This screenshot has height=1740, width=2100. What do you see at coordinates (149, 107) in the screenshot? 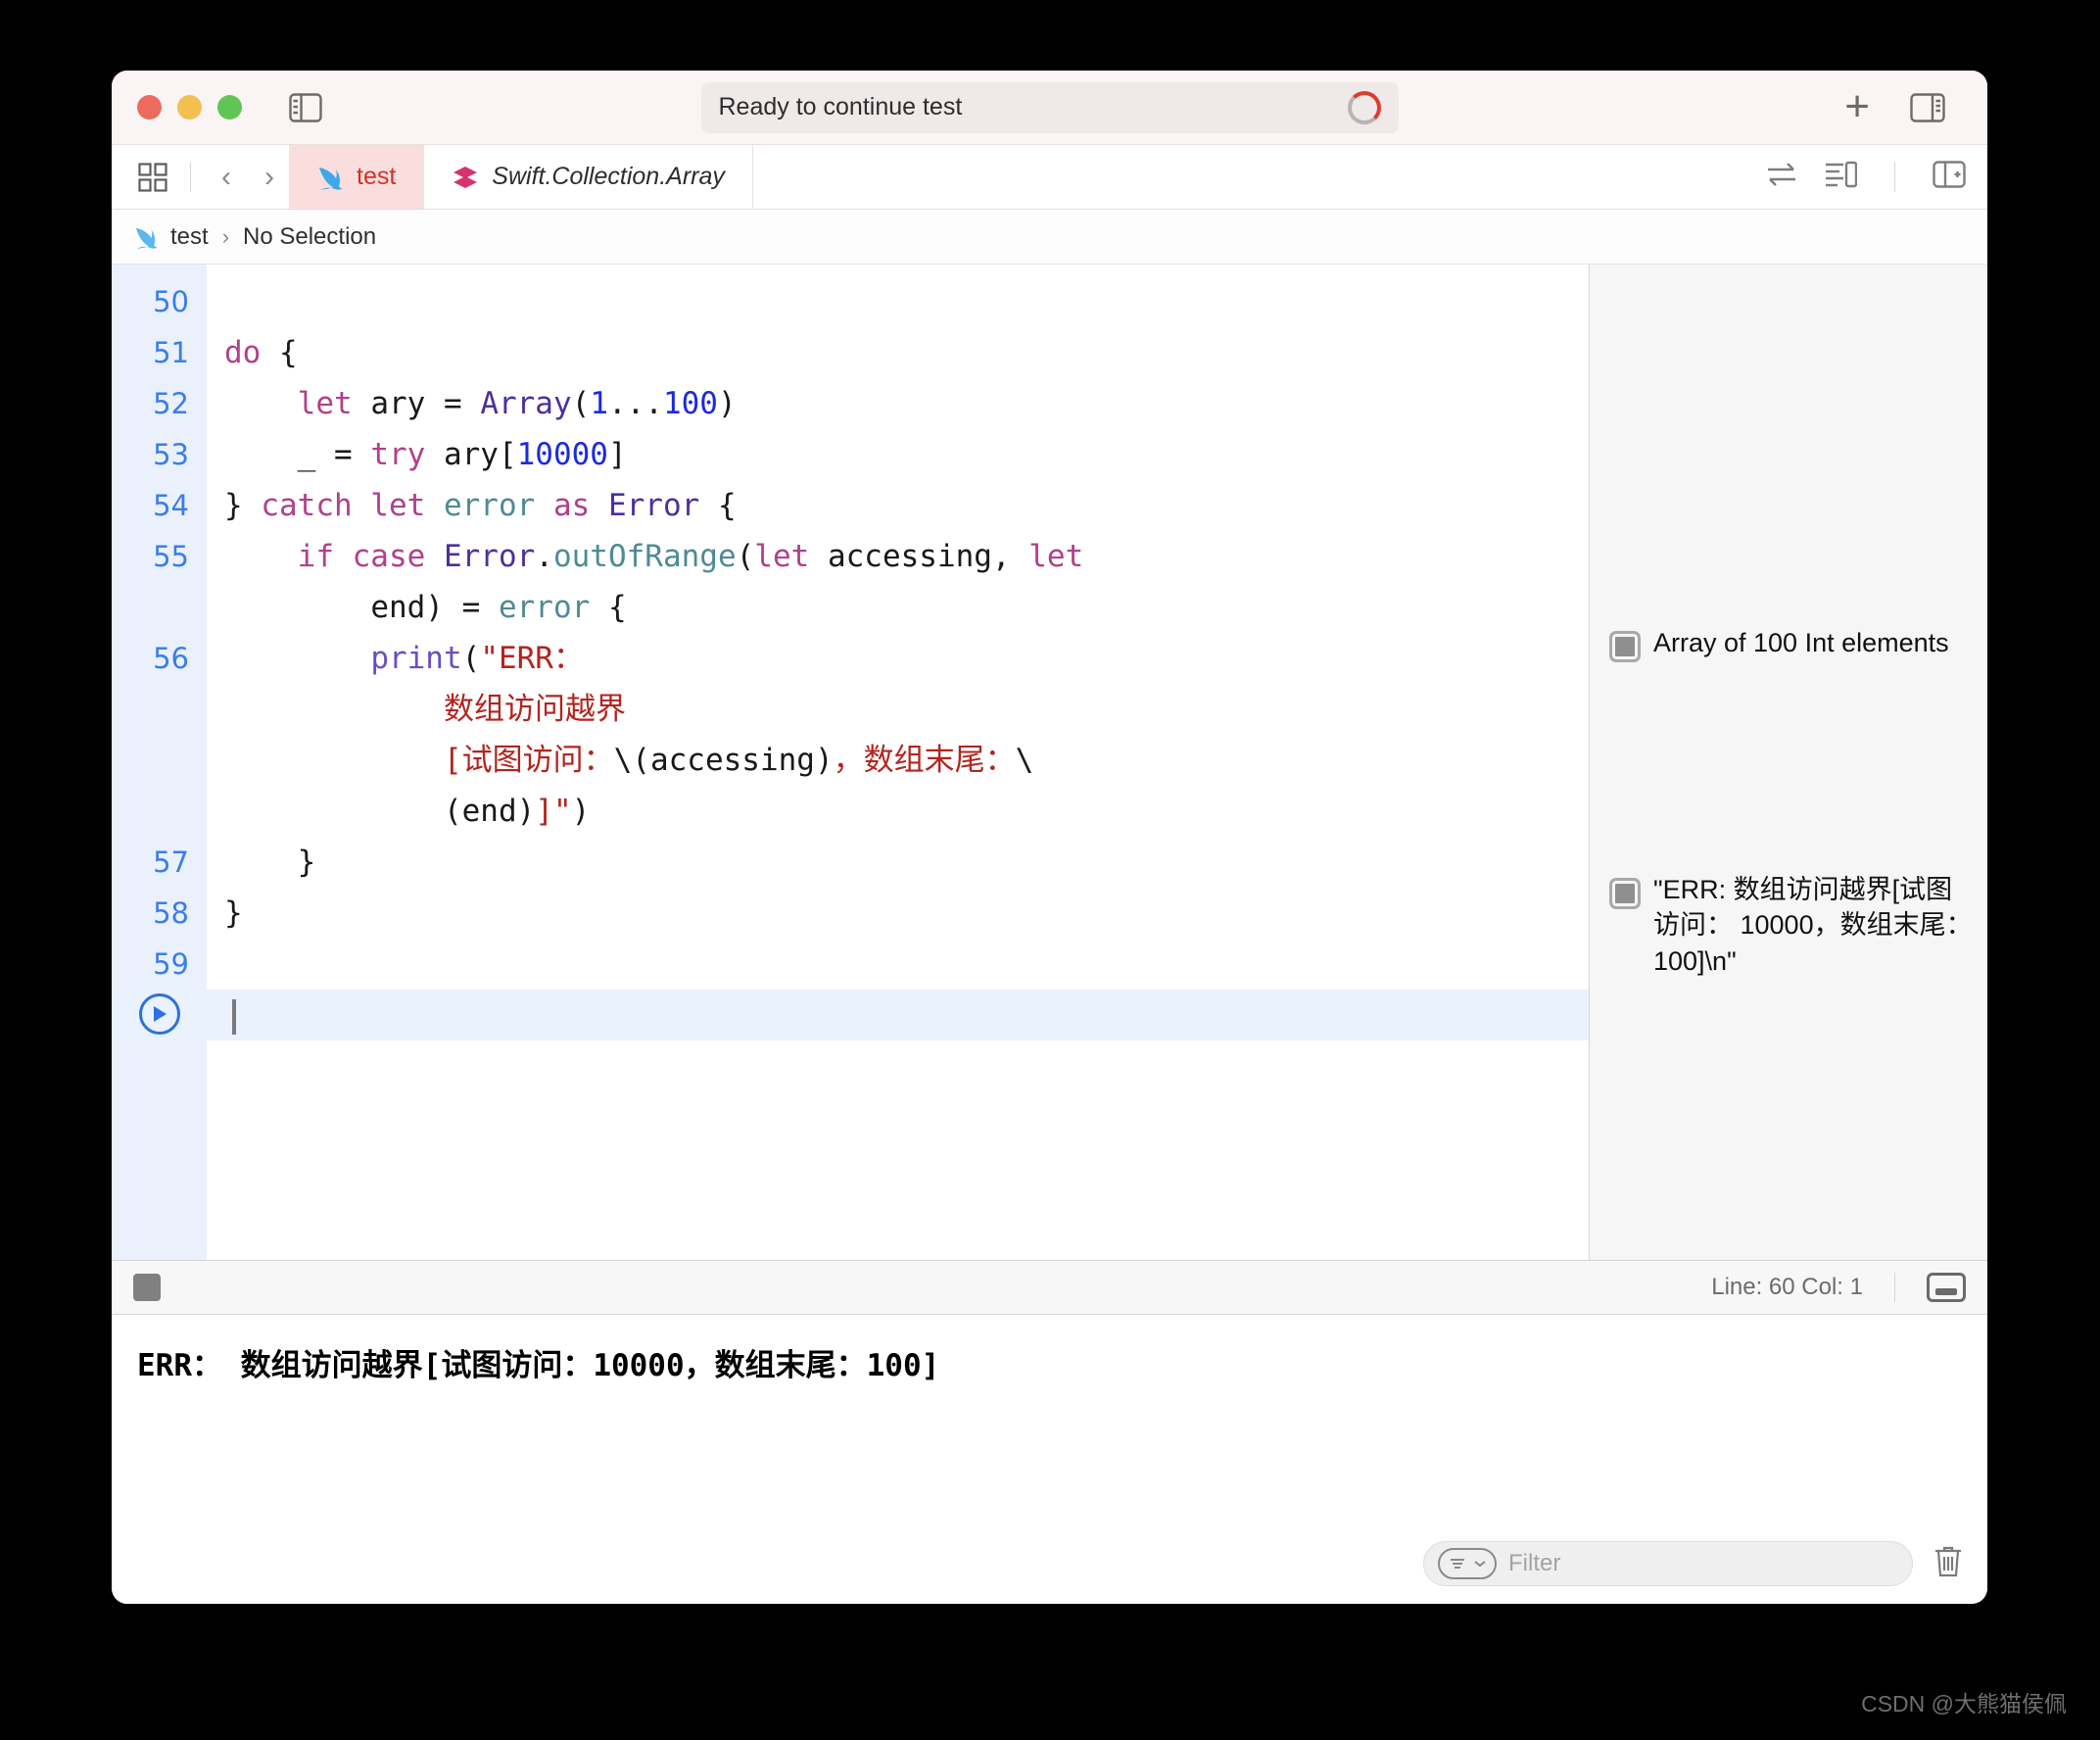
I see `close-button` at bounding box center [149, 107].